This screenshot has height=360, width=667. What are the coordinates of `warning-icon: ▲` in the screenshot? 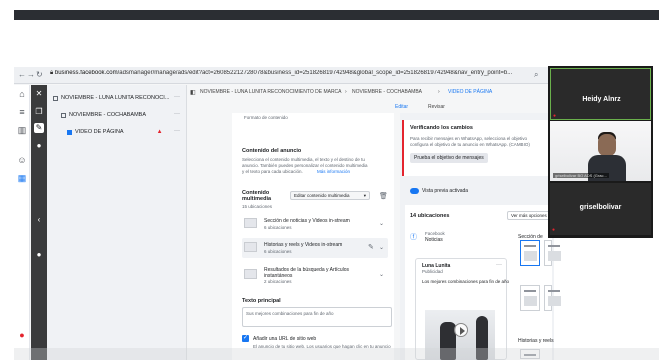 It's located at (159, 132).